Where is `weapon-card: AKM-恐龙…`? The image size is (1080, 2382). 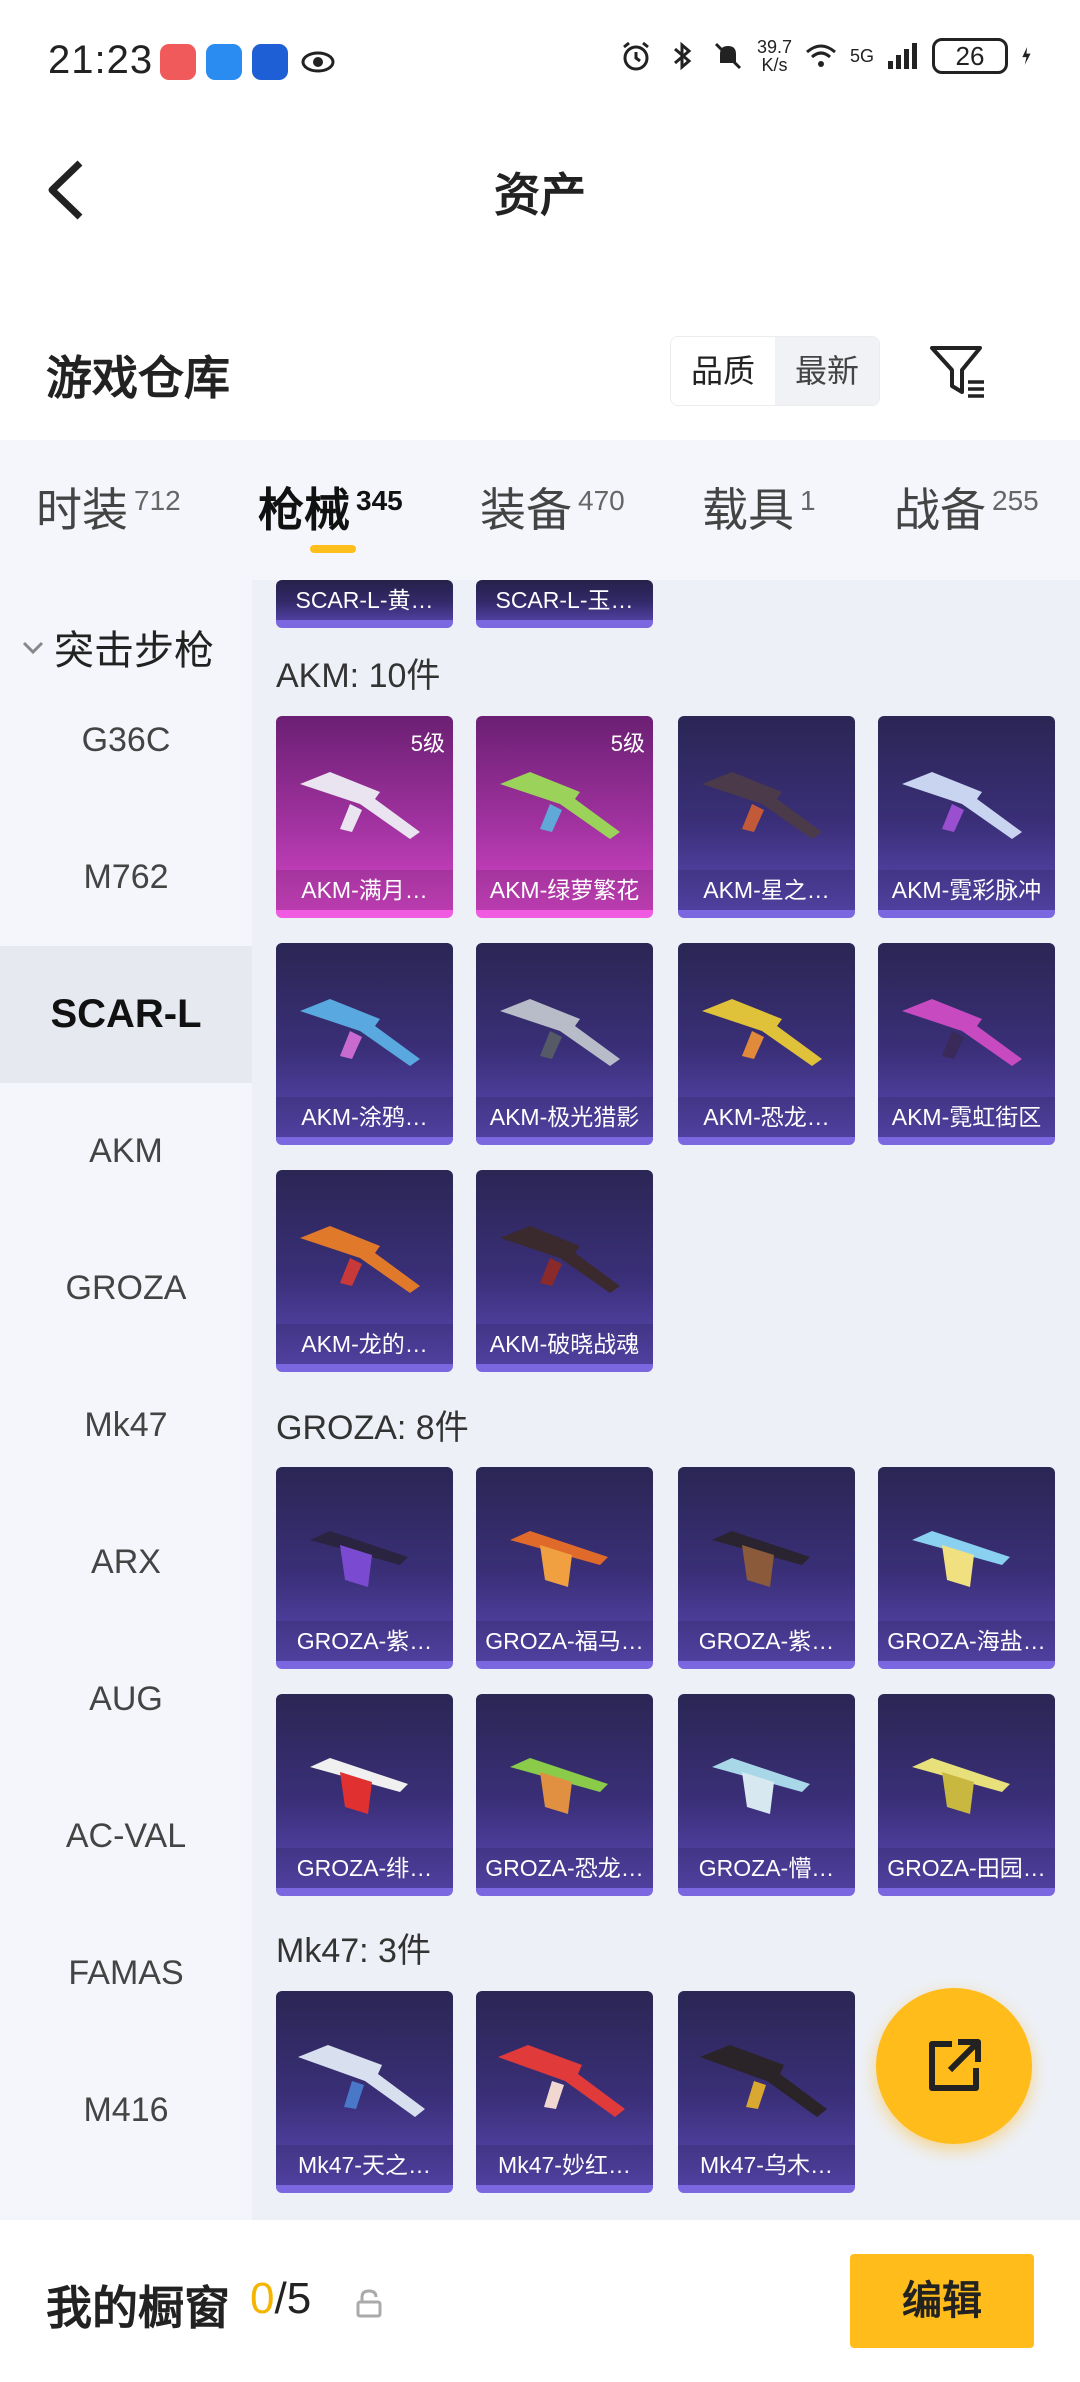
weapon-card: AKM-恐龙… is located at coordinates (766, 1044).